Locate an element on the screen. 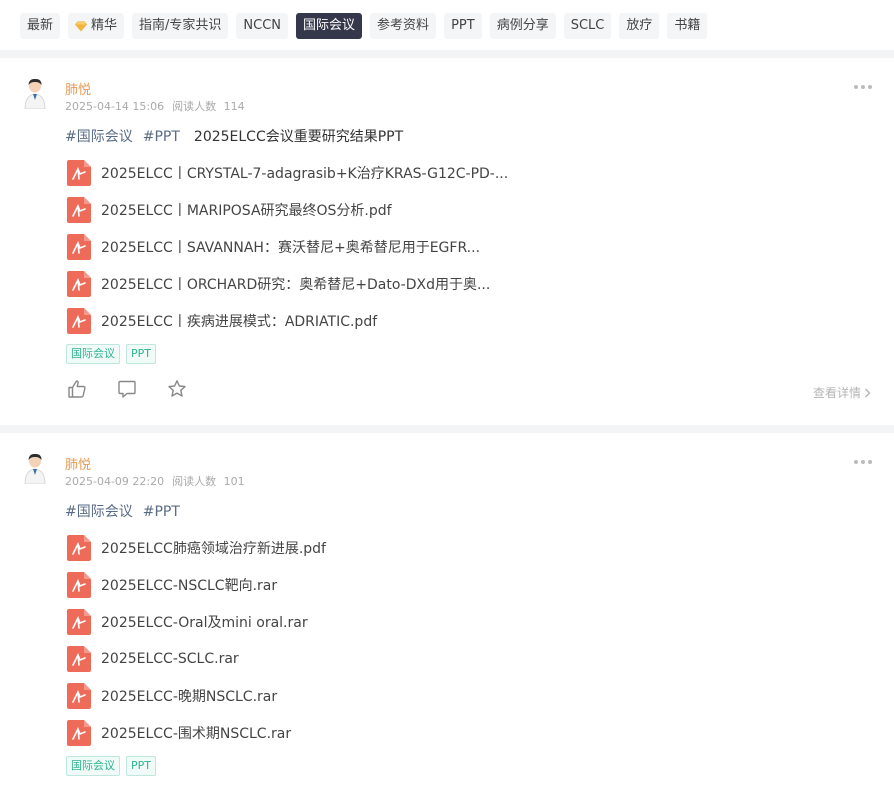 The height and width of the screenshot is (794, 894). file-item: 2025ELCC-Oral及mini oral.rar is located at coordinates (196, 621).